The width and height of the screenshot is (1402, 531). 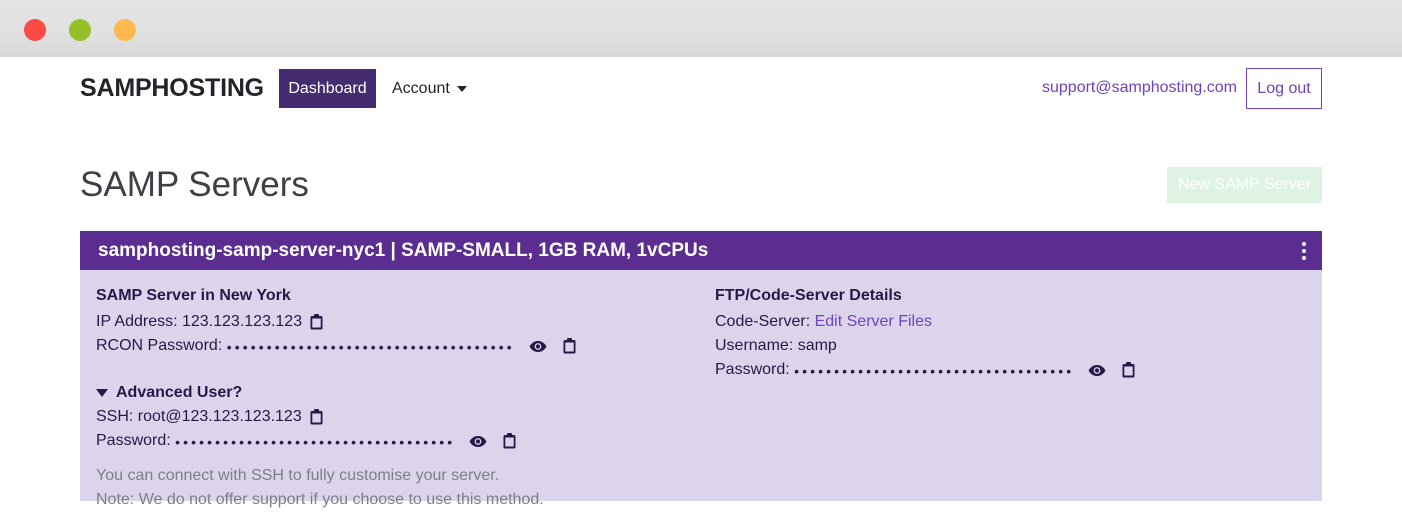 What do you see at coordinates (934, 371) in the screenshot?
I see `ftp-password-value: •••••••••••••••••••••••••••••••••••` at bounding box center [934, 371].